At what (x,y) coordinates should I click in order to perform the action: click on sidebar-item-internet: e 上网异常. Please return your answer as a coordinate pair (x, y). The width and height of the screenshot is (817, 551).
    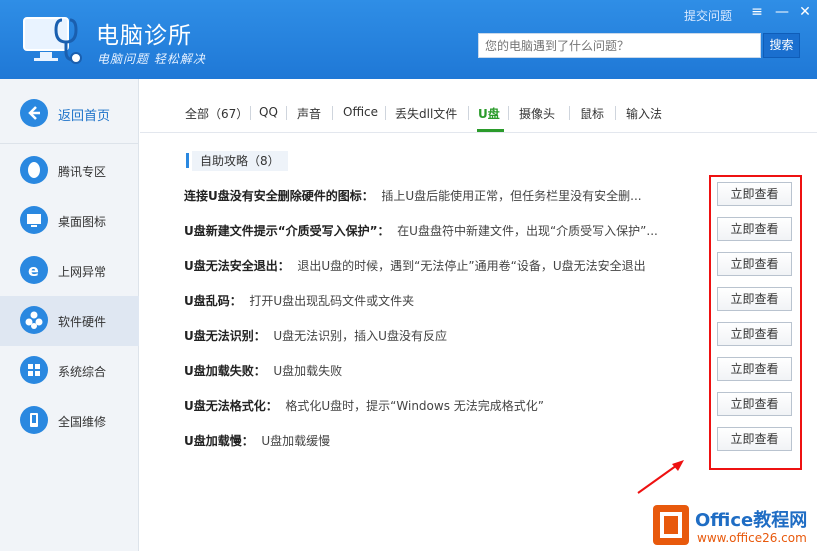
    Looking at the image, I should click on (69, 271).